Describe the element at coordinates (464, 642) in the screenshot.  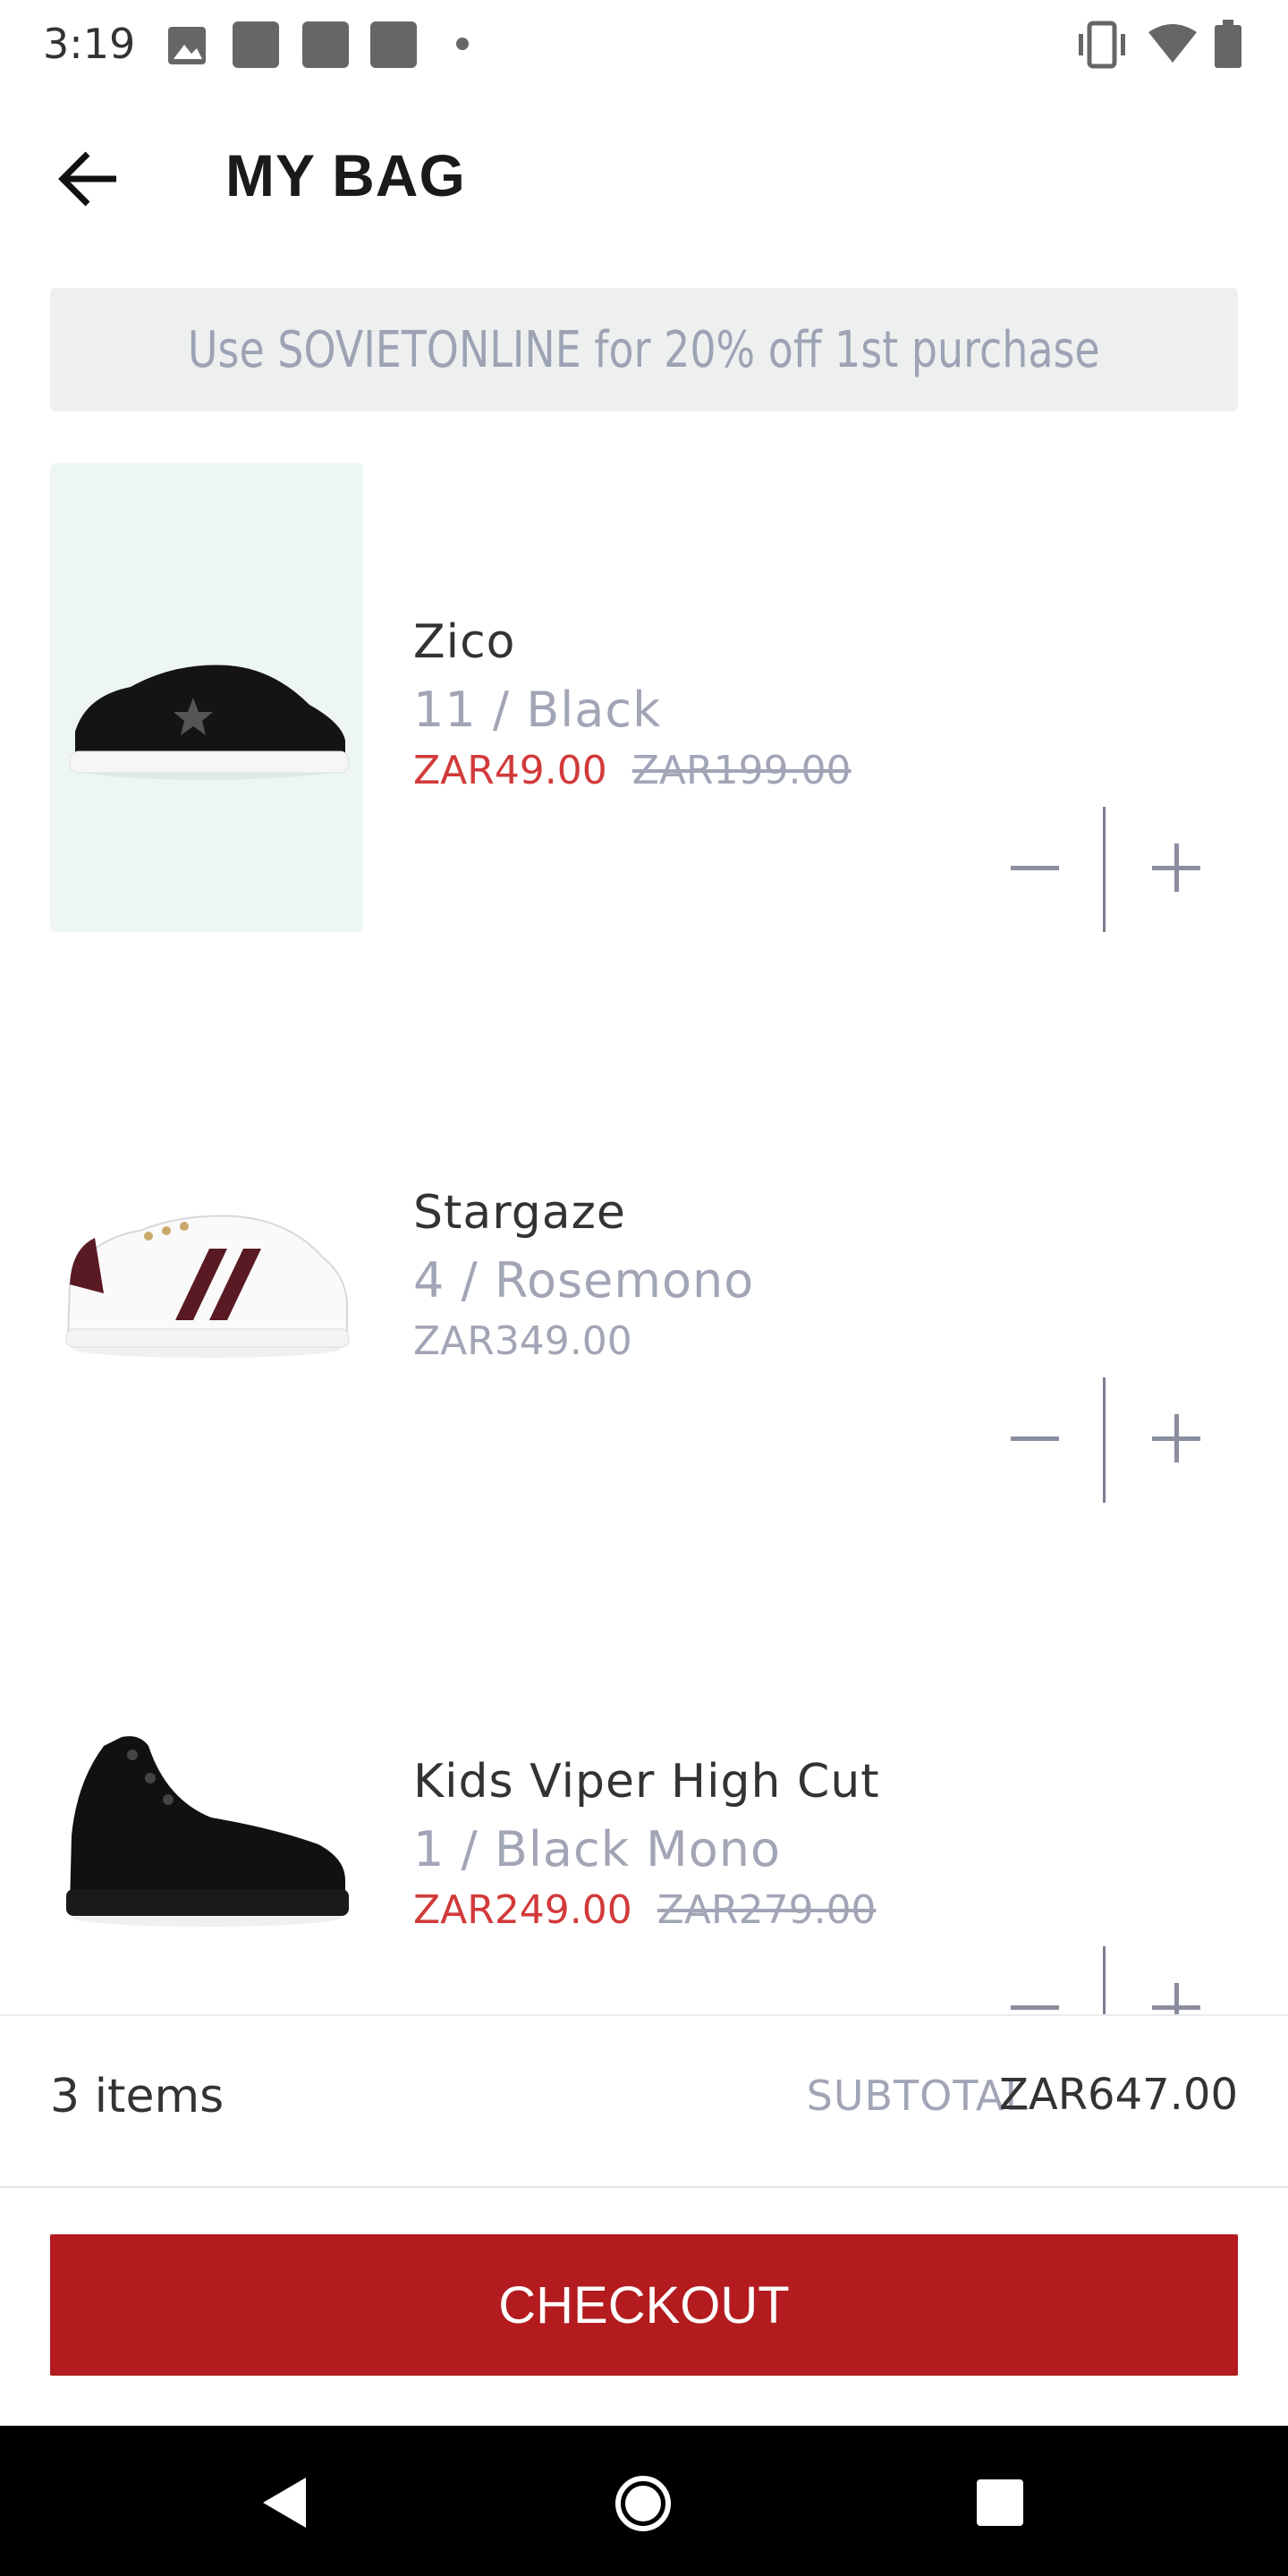
I see `item-name: Zico` at that location.